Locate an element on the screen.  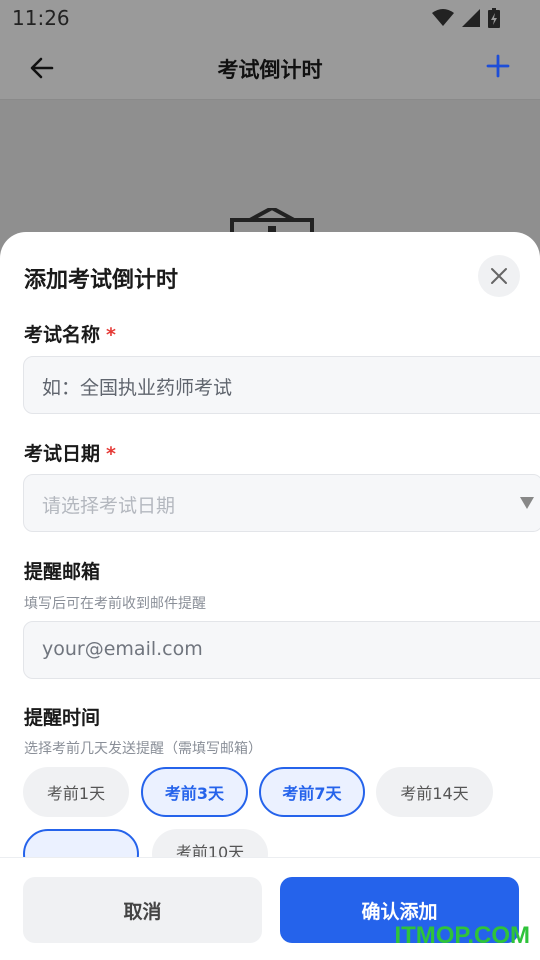
chip-label: 考前1天 is located at coordinates (76, 793).